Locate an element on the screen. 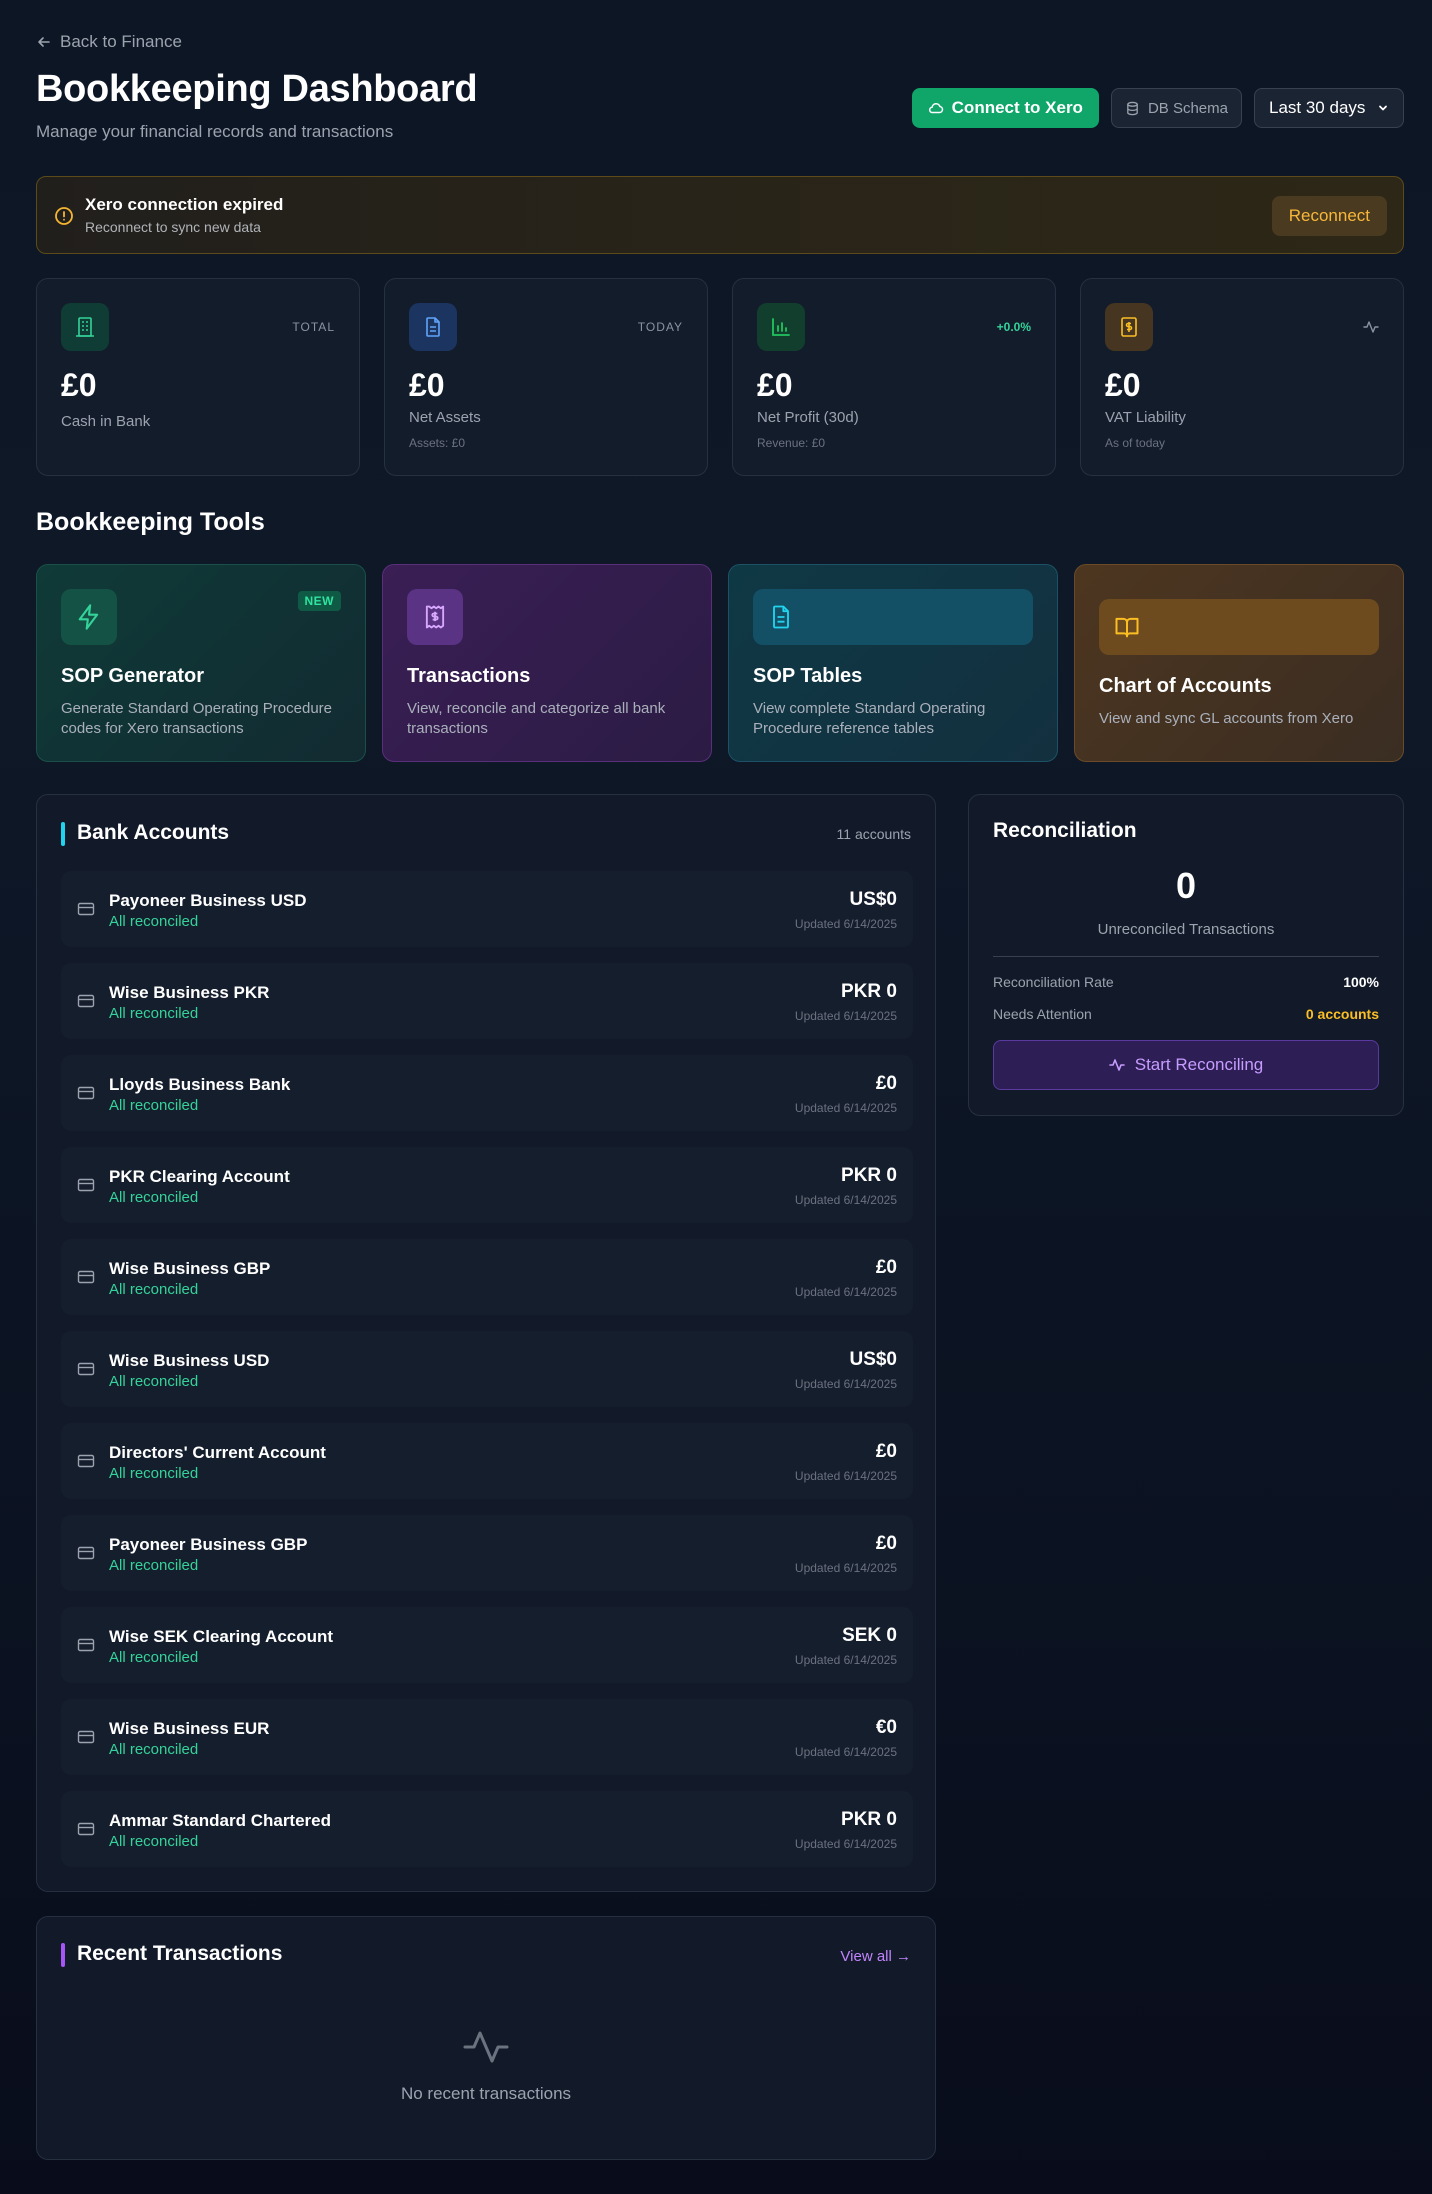  account-balance: PKR 0 is located at coordinates (869, 1175).